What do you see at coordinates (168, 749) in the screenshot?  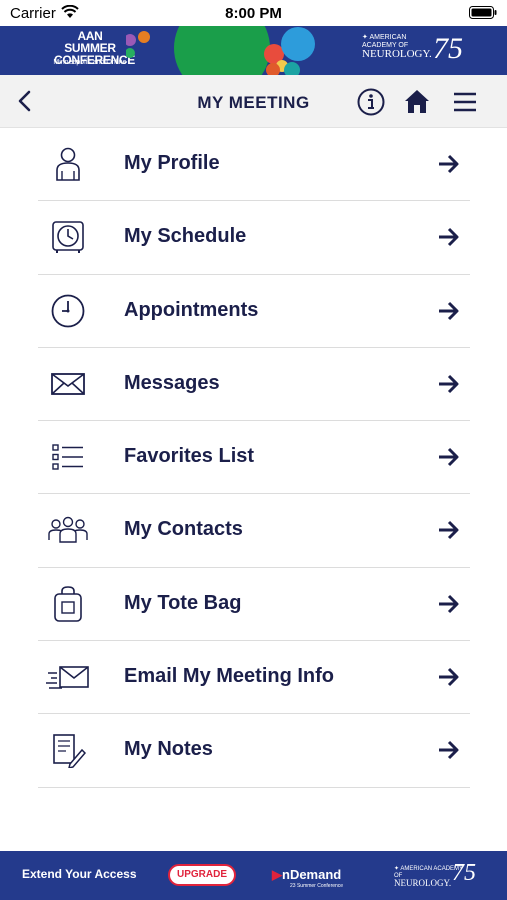 I see `menu-item-label: My Notes` at bounding box center [168, 749].